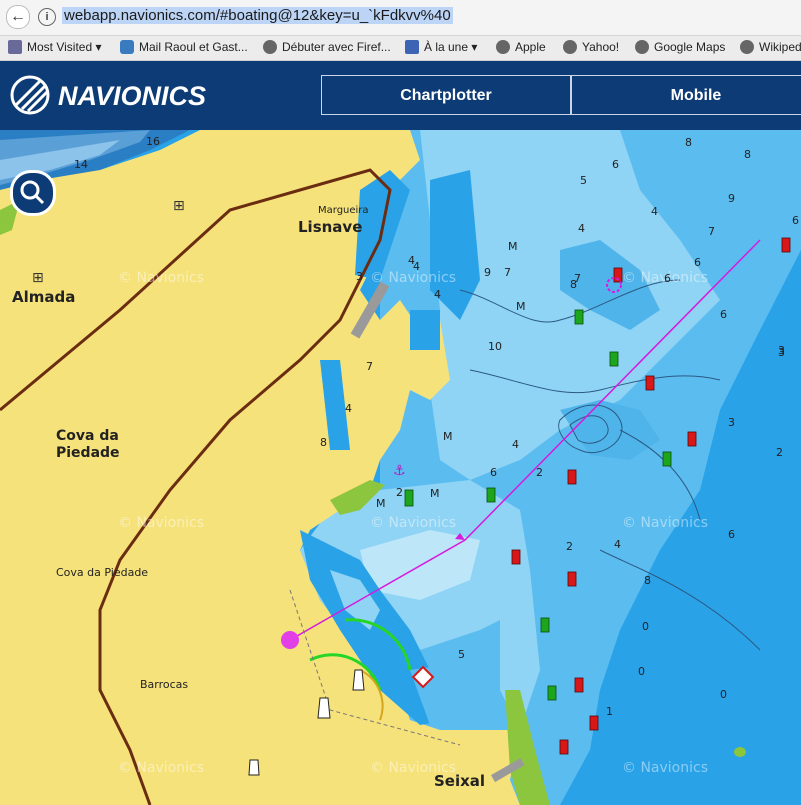 The height and width of the screenshot is (805, 801). I want to click on navionics-logo-icon, so click(30, 95).